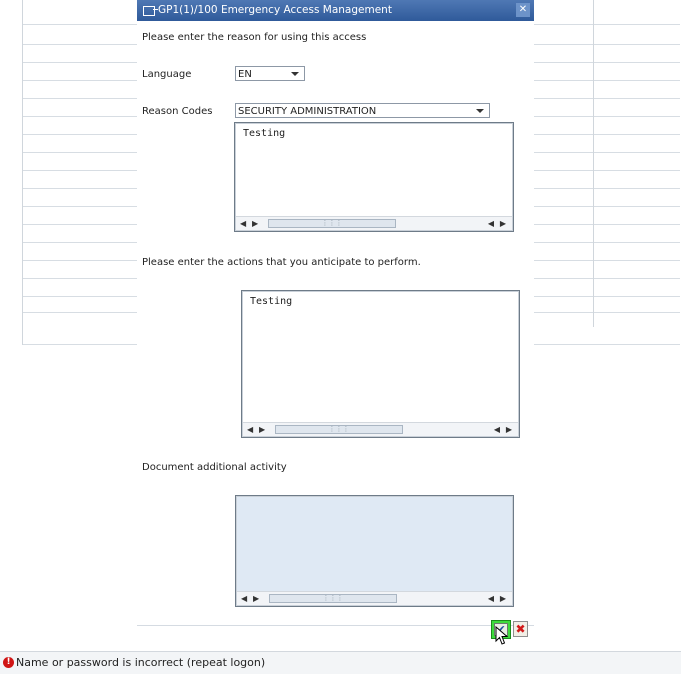 Image resolution: width=681 pixels, height=674 pixels. What do you see at coordinates (245, 74) in the screenshot?
I see `language-value: EN` at bounding box center [245, 74].